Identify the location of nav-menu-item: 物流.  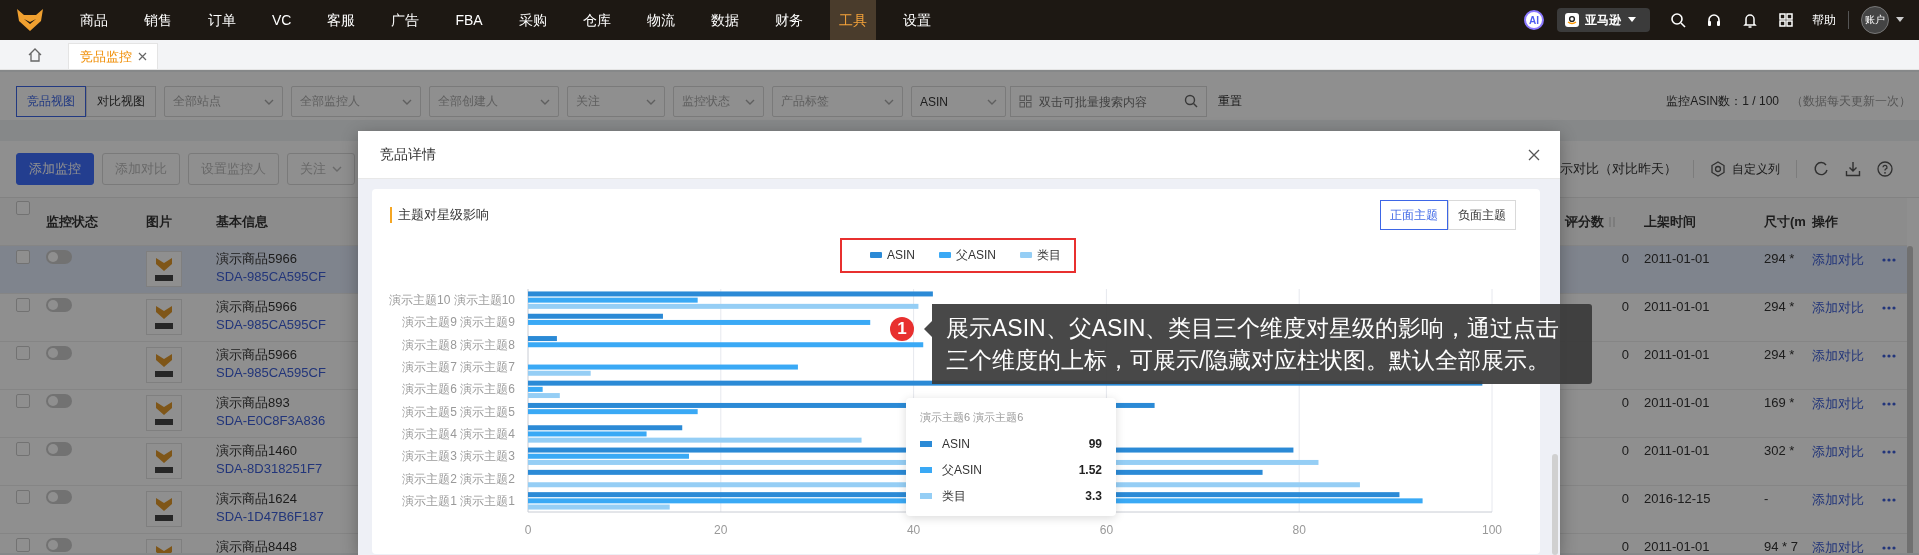
(660, 20).